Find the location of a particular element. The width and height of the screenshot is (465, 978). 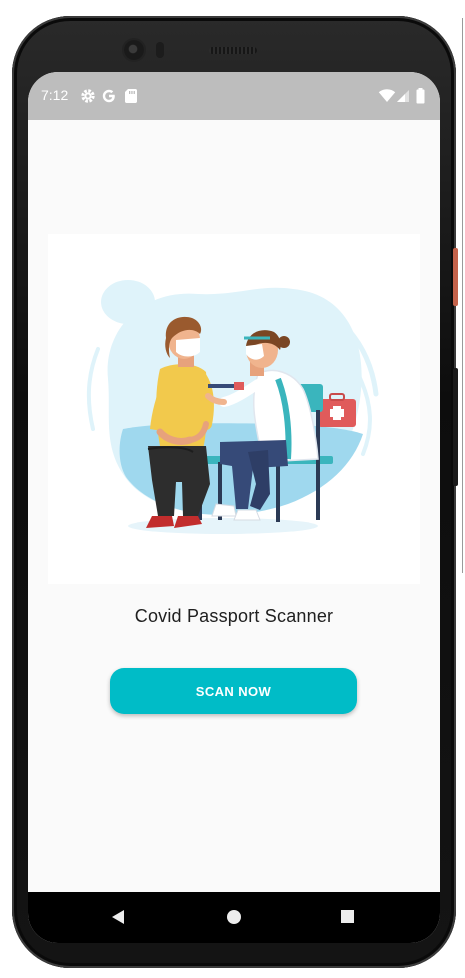

recents-icon is located at coordinates (347, 916).